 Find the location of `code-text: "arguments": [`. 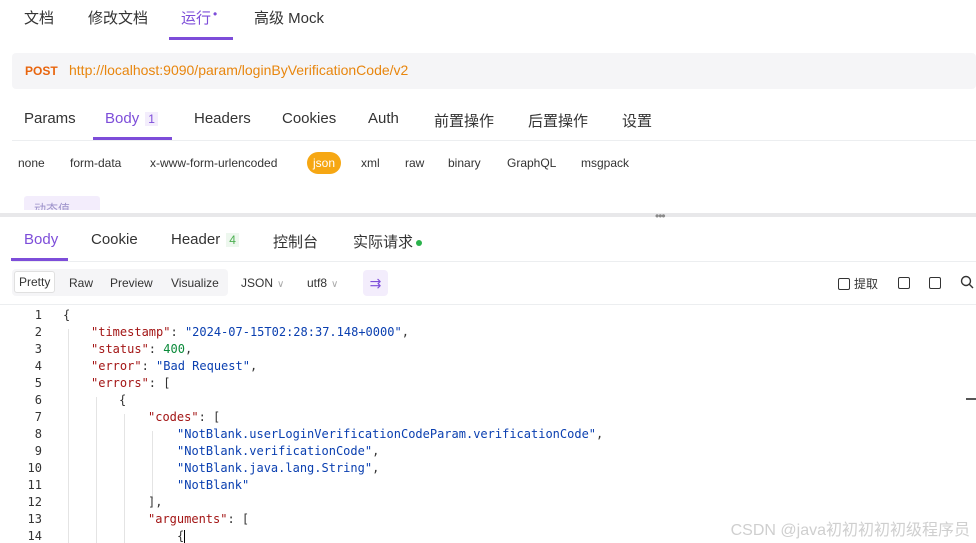

code-text: "arguments": [ is located at coordinates (198, 519).